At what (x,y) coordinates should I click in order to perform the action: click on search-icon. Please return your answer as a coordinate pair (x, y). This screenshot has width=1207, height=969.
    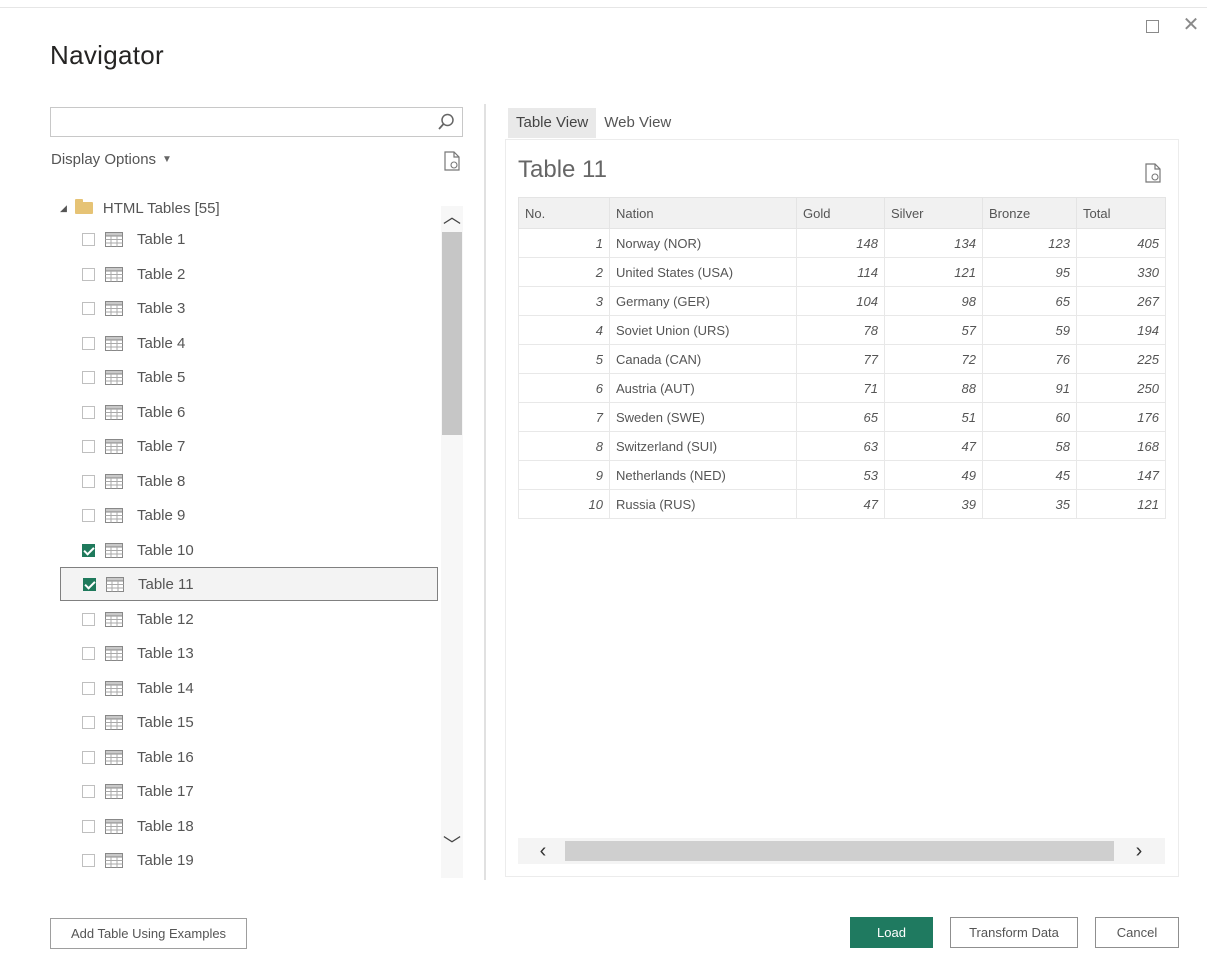
    Looking at the image, I should click on (446, 122).